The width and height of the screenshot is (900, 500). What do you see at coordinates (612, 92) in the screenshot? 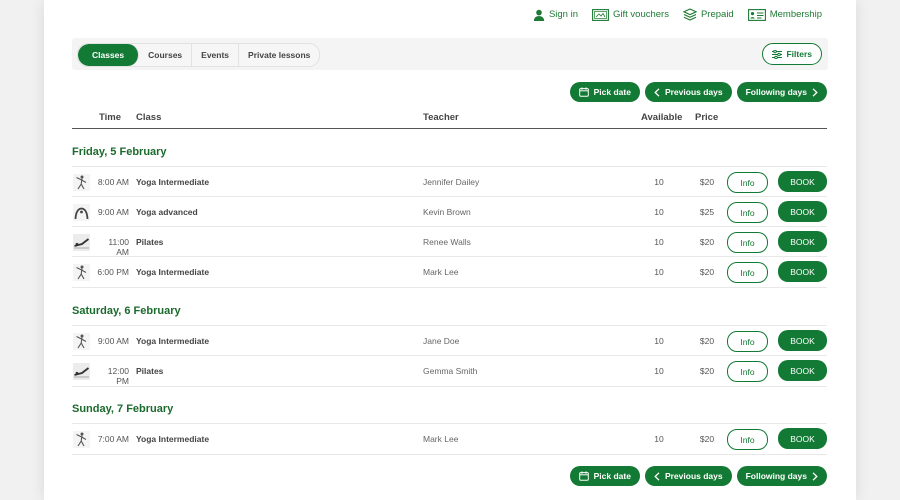
I see `pick-date-label: Pick date` at bounding box center [612, 92].